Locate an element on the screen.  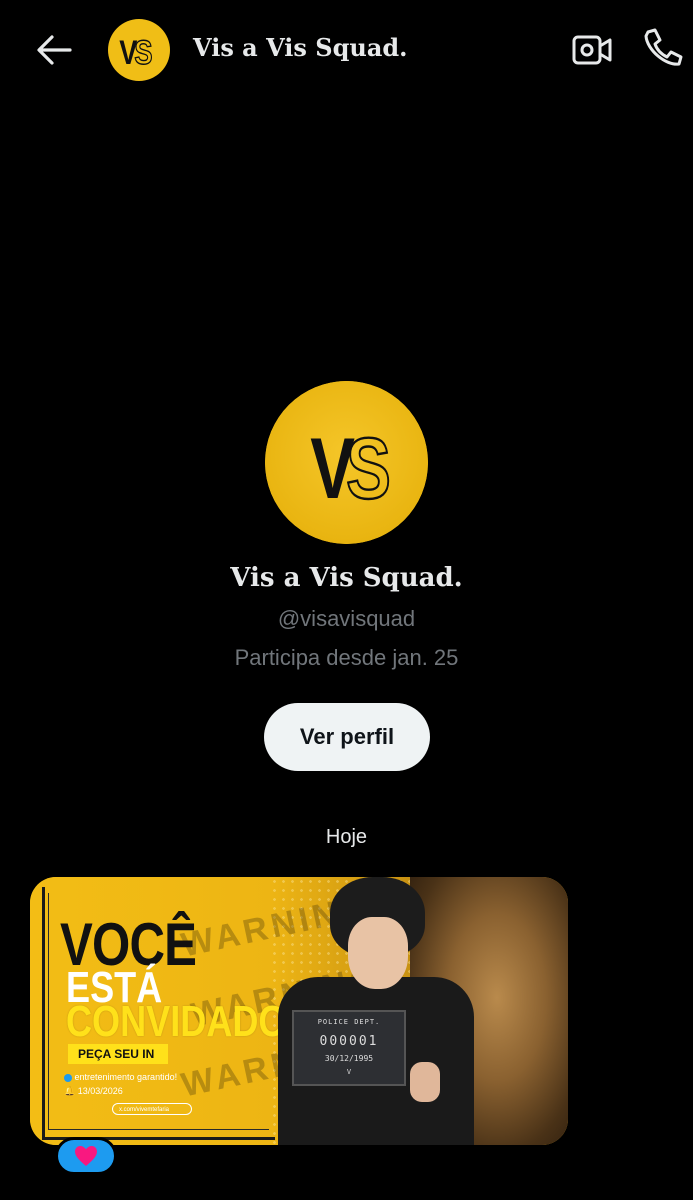
phone-icon is located at coordinates (663, 47).